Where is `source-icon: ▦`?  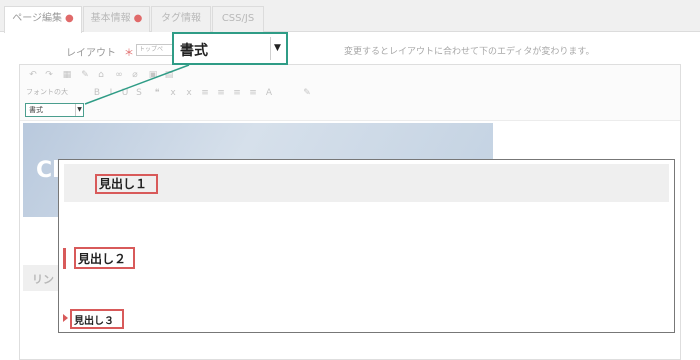 source-icon: ▦ is located at coordinates (67, 75).